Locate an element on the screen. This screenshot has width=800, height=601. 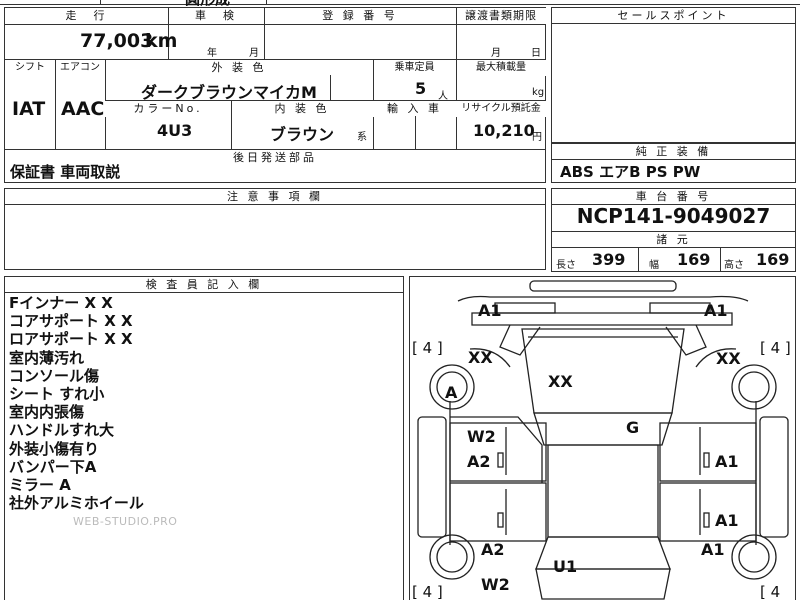
recycle-unit: 円 is located at coordinates (537, 137).